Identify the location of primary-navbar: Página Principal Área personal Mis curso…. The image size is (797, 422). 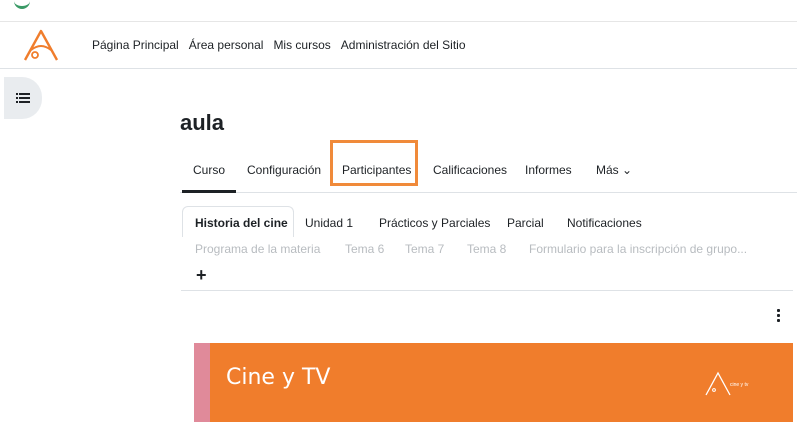
(398, 45).